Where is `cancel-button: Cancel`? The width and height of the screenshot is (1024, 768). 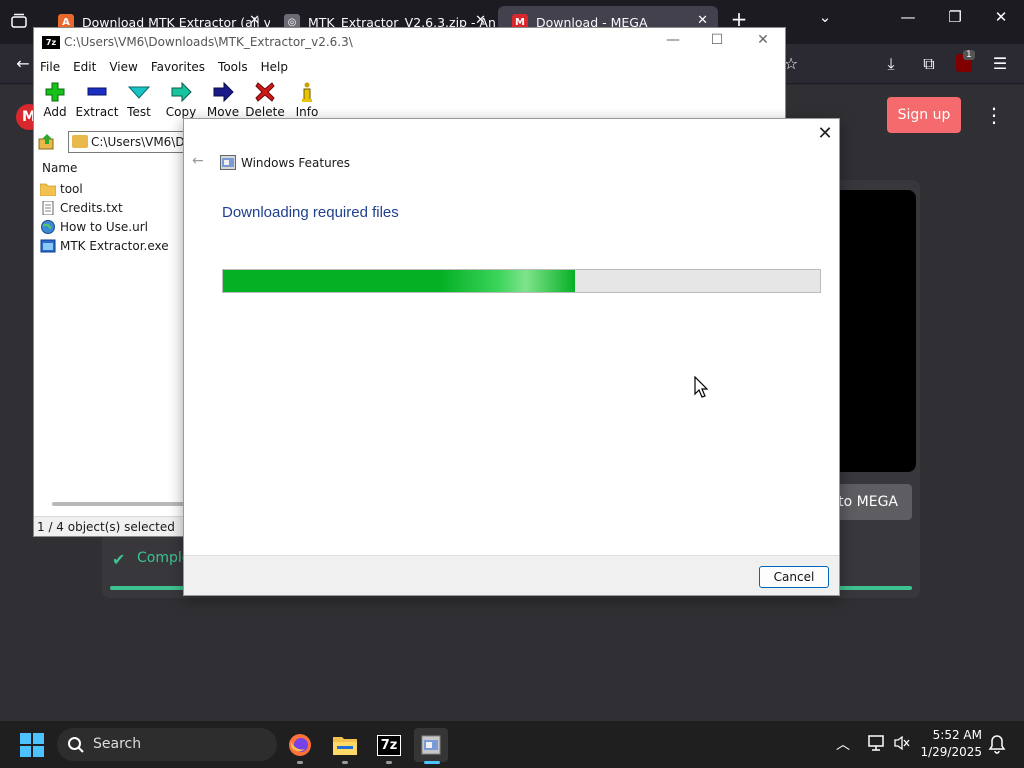
cancel-button: Cancel is located at coordinates (794, 577).